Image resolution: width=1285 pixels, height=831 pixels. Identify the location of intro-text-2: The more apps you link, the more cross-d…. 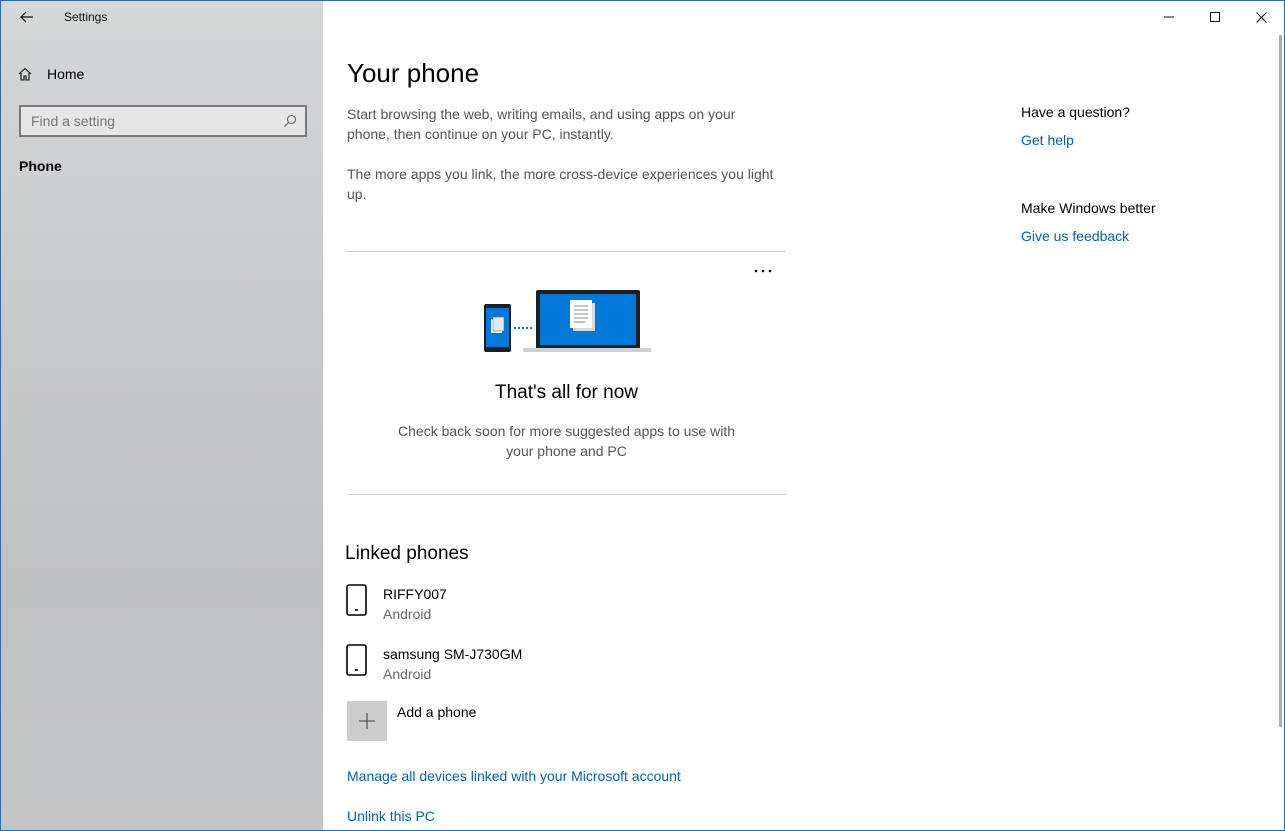
(560, 184).